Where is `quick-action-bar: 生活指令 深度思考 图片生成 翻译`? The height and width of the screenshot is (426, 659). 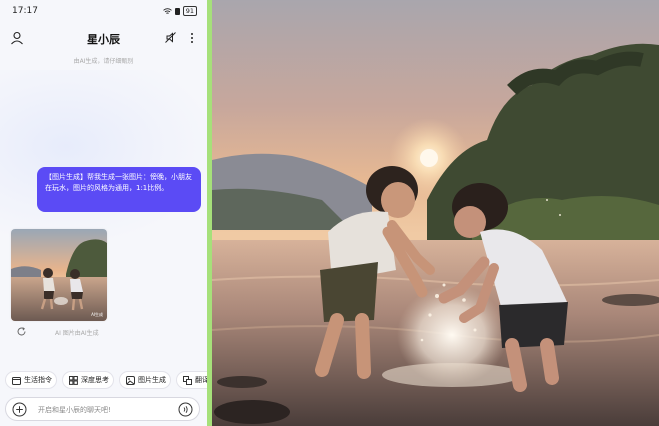
quick-action-bar: 生活指令 深度思考 图片生成 翻译 is located at coordinates (103, 380).